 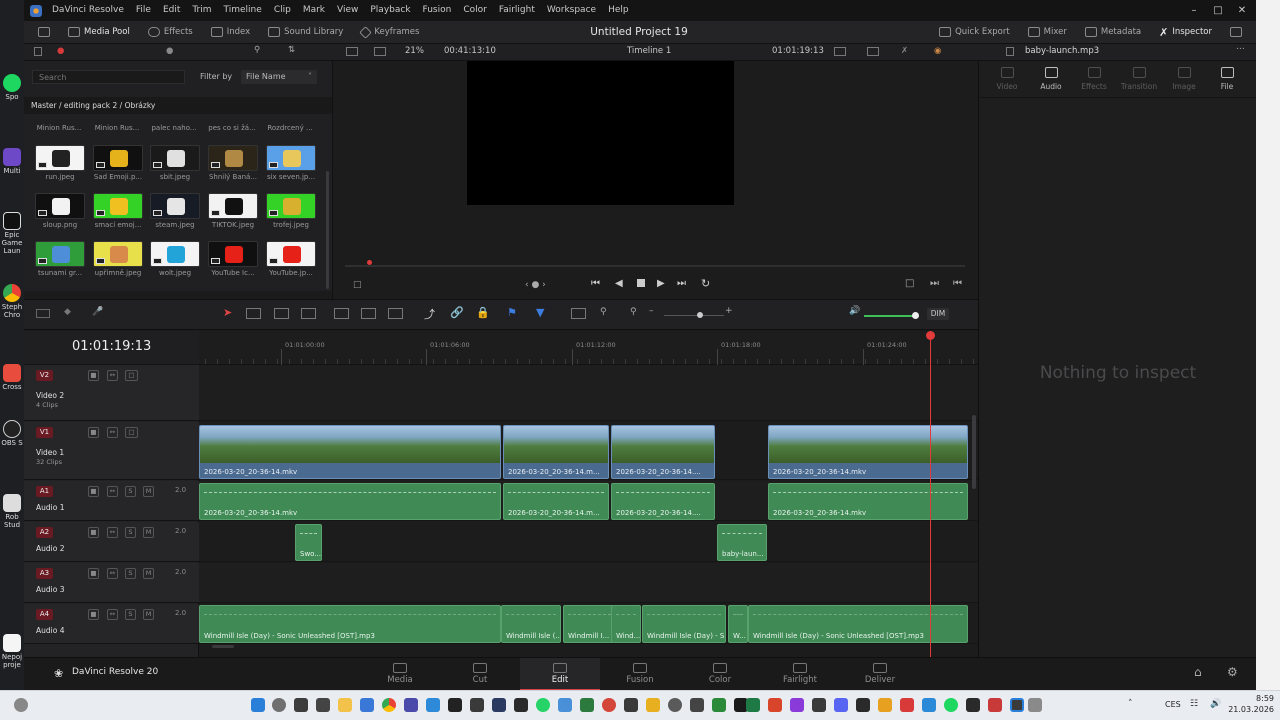 What do you see at coordinates (12, 377) in the screenshot?
I see `desktop-icon-cross: Cross` at bounding box center [12, 377].